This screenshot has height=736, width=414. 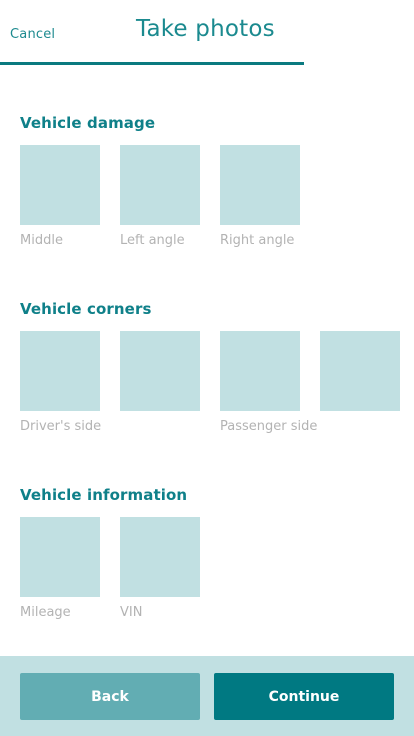 I want to click on photo-tile-passenger-side-rear, so click(x=360, y=371).